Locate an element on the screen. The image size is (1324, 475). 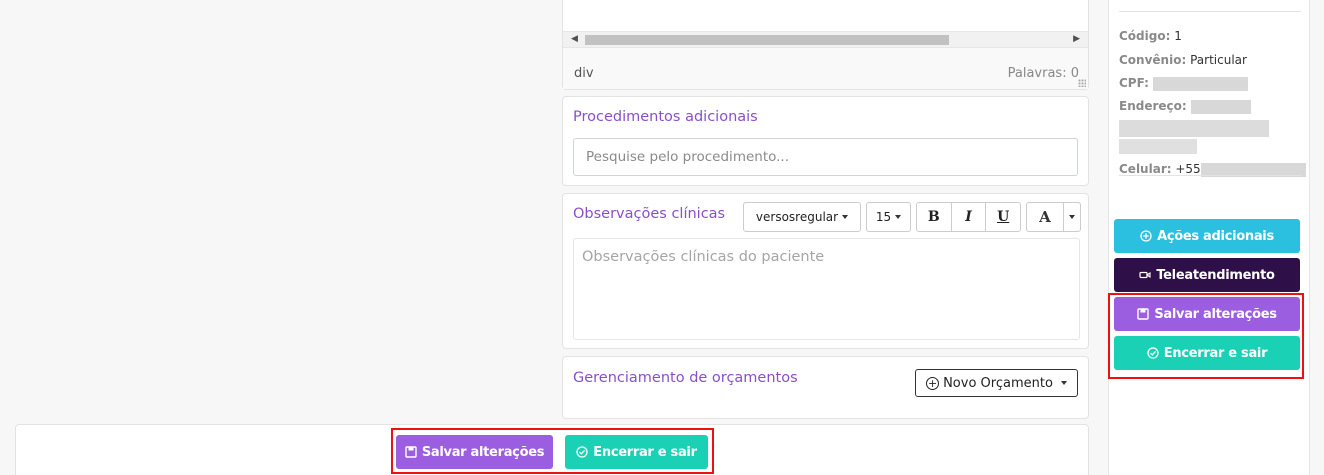
horizontal-scrollbar: ◀ ▶ is located at coordinates (825, 39).